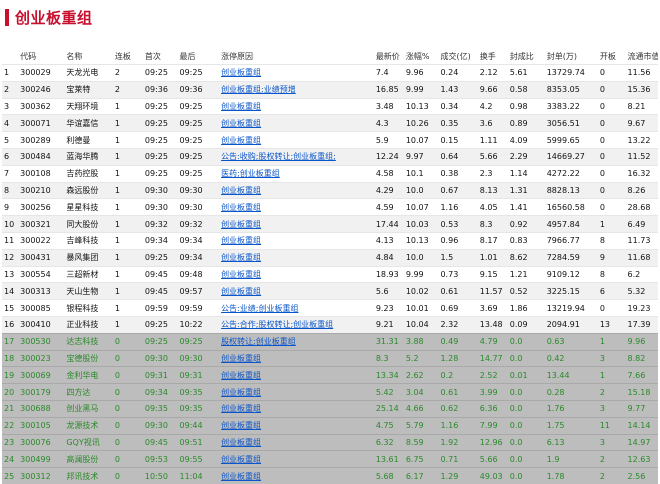 This screenshot has height=484, width=660. I want to click on column-header-idx, so click(10, 56).